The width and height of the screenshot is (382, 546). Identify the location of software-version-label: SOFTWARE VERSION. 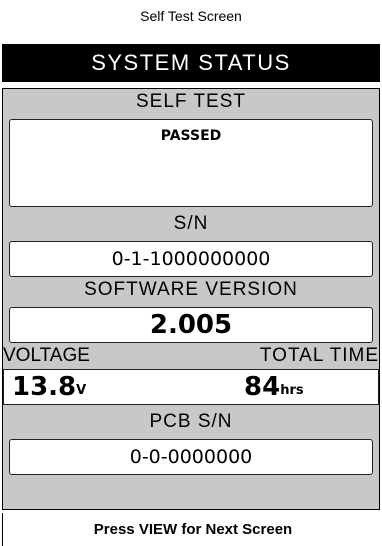
(191, 289).